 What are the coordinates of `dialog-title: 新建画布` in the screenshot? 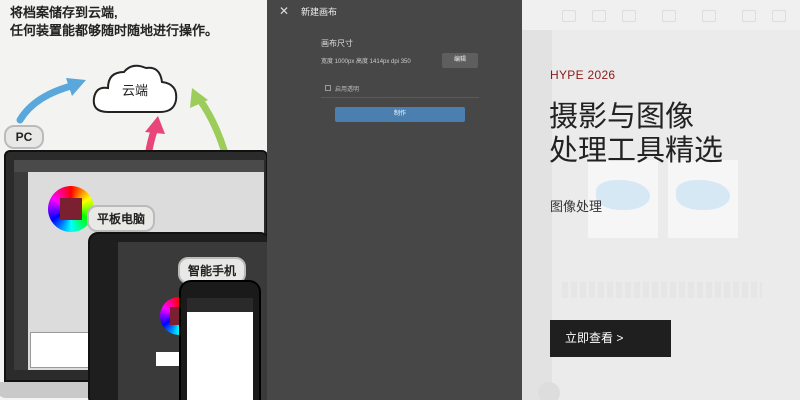 It's located at (319, 12).